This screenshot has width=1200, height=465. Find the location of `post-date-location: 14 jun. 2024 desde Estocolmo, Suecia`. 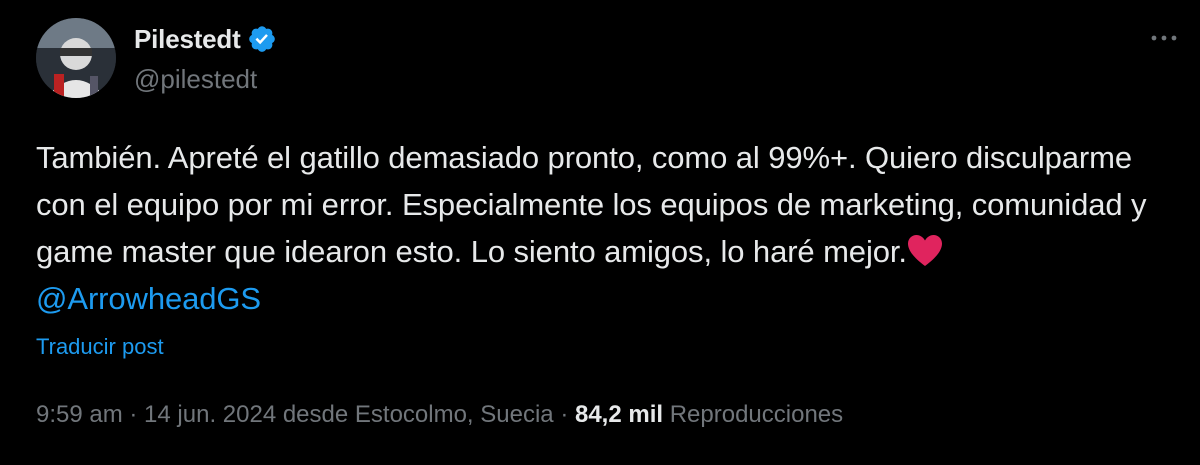

post-date-location: 14 jun. 2024 desde Estocolmo, Suecia is located at coordinates (349, 414).